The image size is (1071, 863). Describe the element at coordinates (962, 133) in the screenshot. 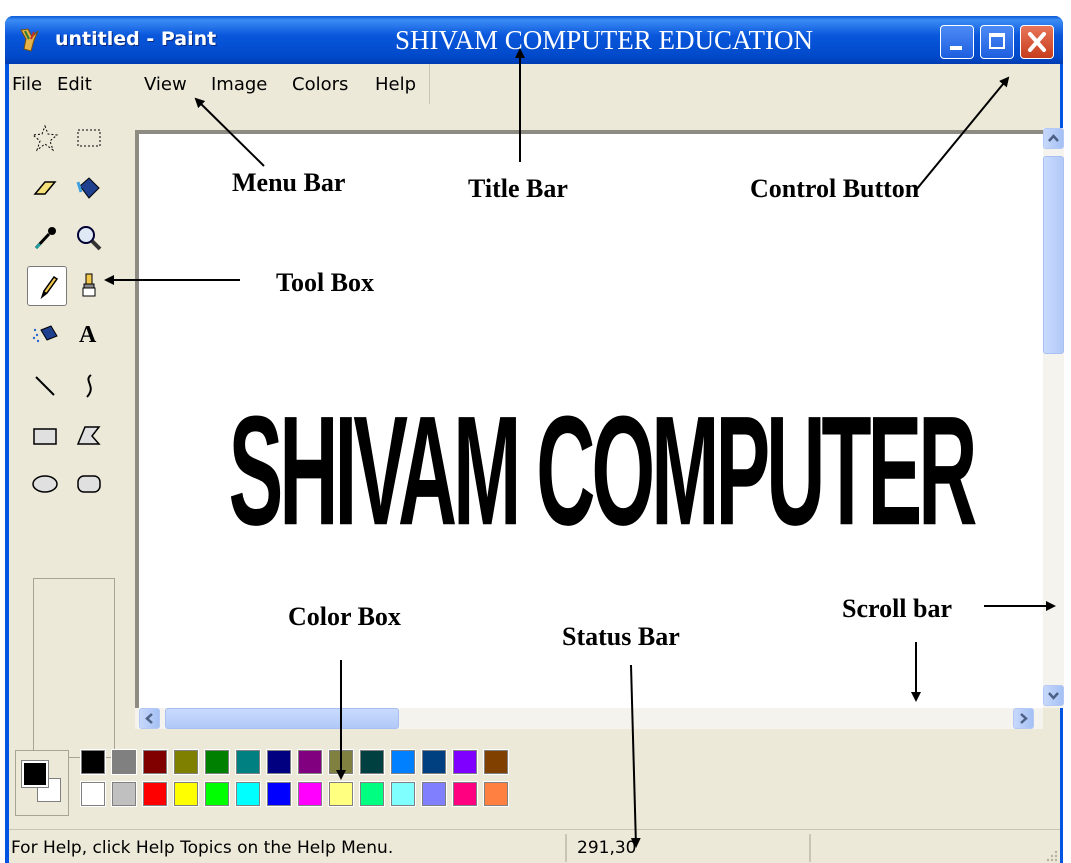

I see `arrow-control-button` at that location.